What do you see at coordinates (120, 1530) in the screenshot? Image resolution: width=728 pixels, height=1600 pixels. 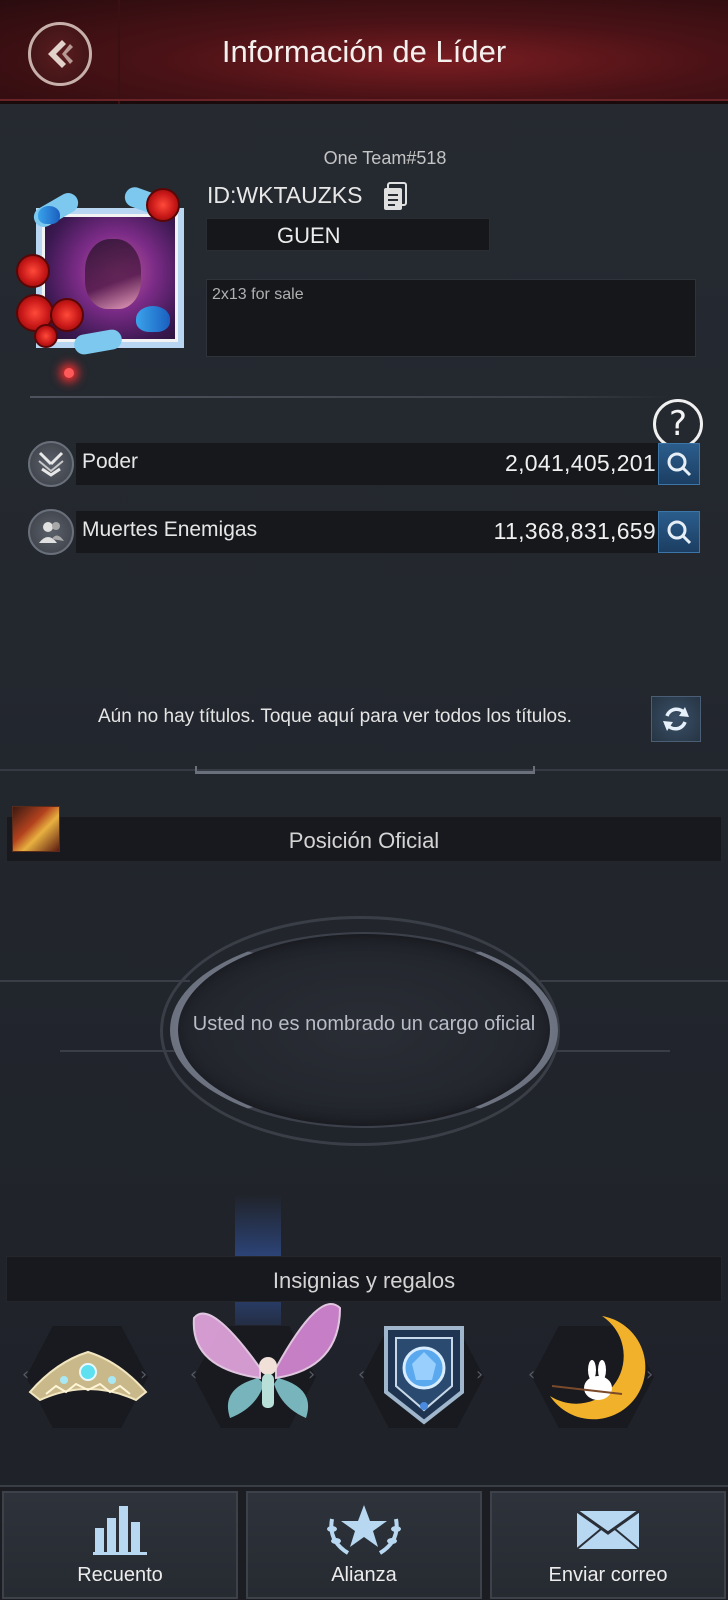 I see `bar-chart-icon` at bounding box center [120, 1530].